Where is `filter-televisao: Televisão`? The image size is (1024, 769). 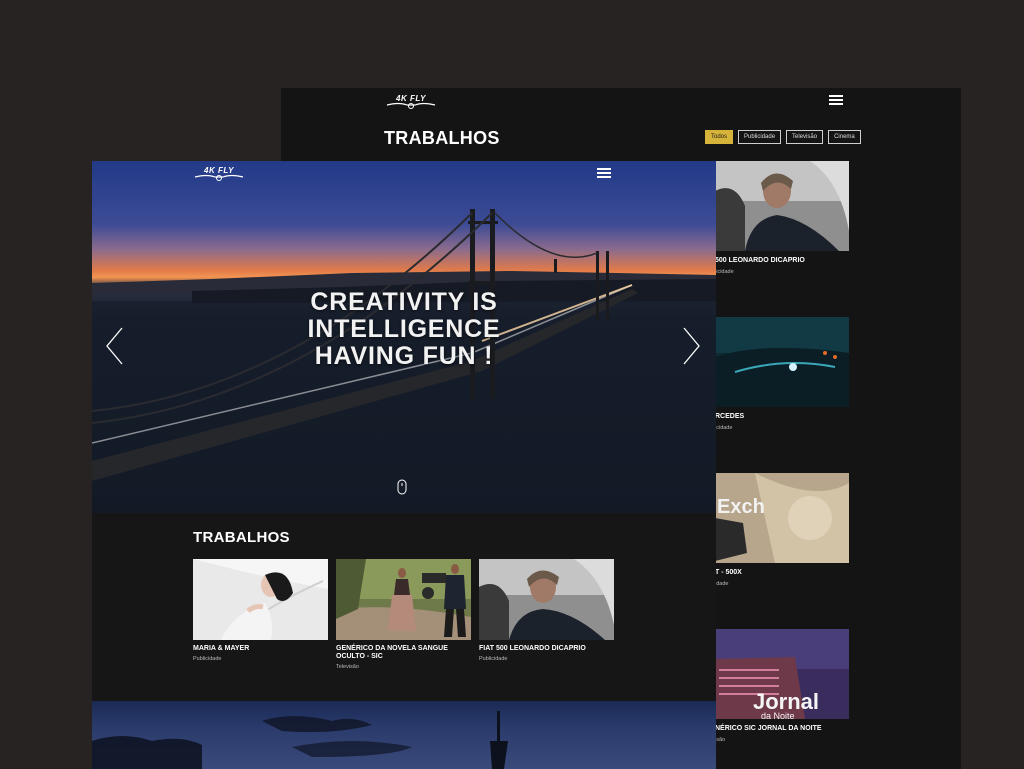
filter-televisao: Televisão is located at coordinates (805, 137).